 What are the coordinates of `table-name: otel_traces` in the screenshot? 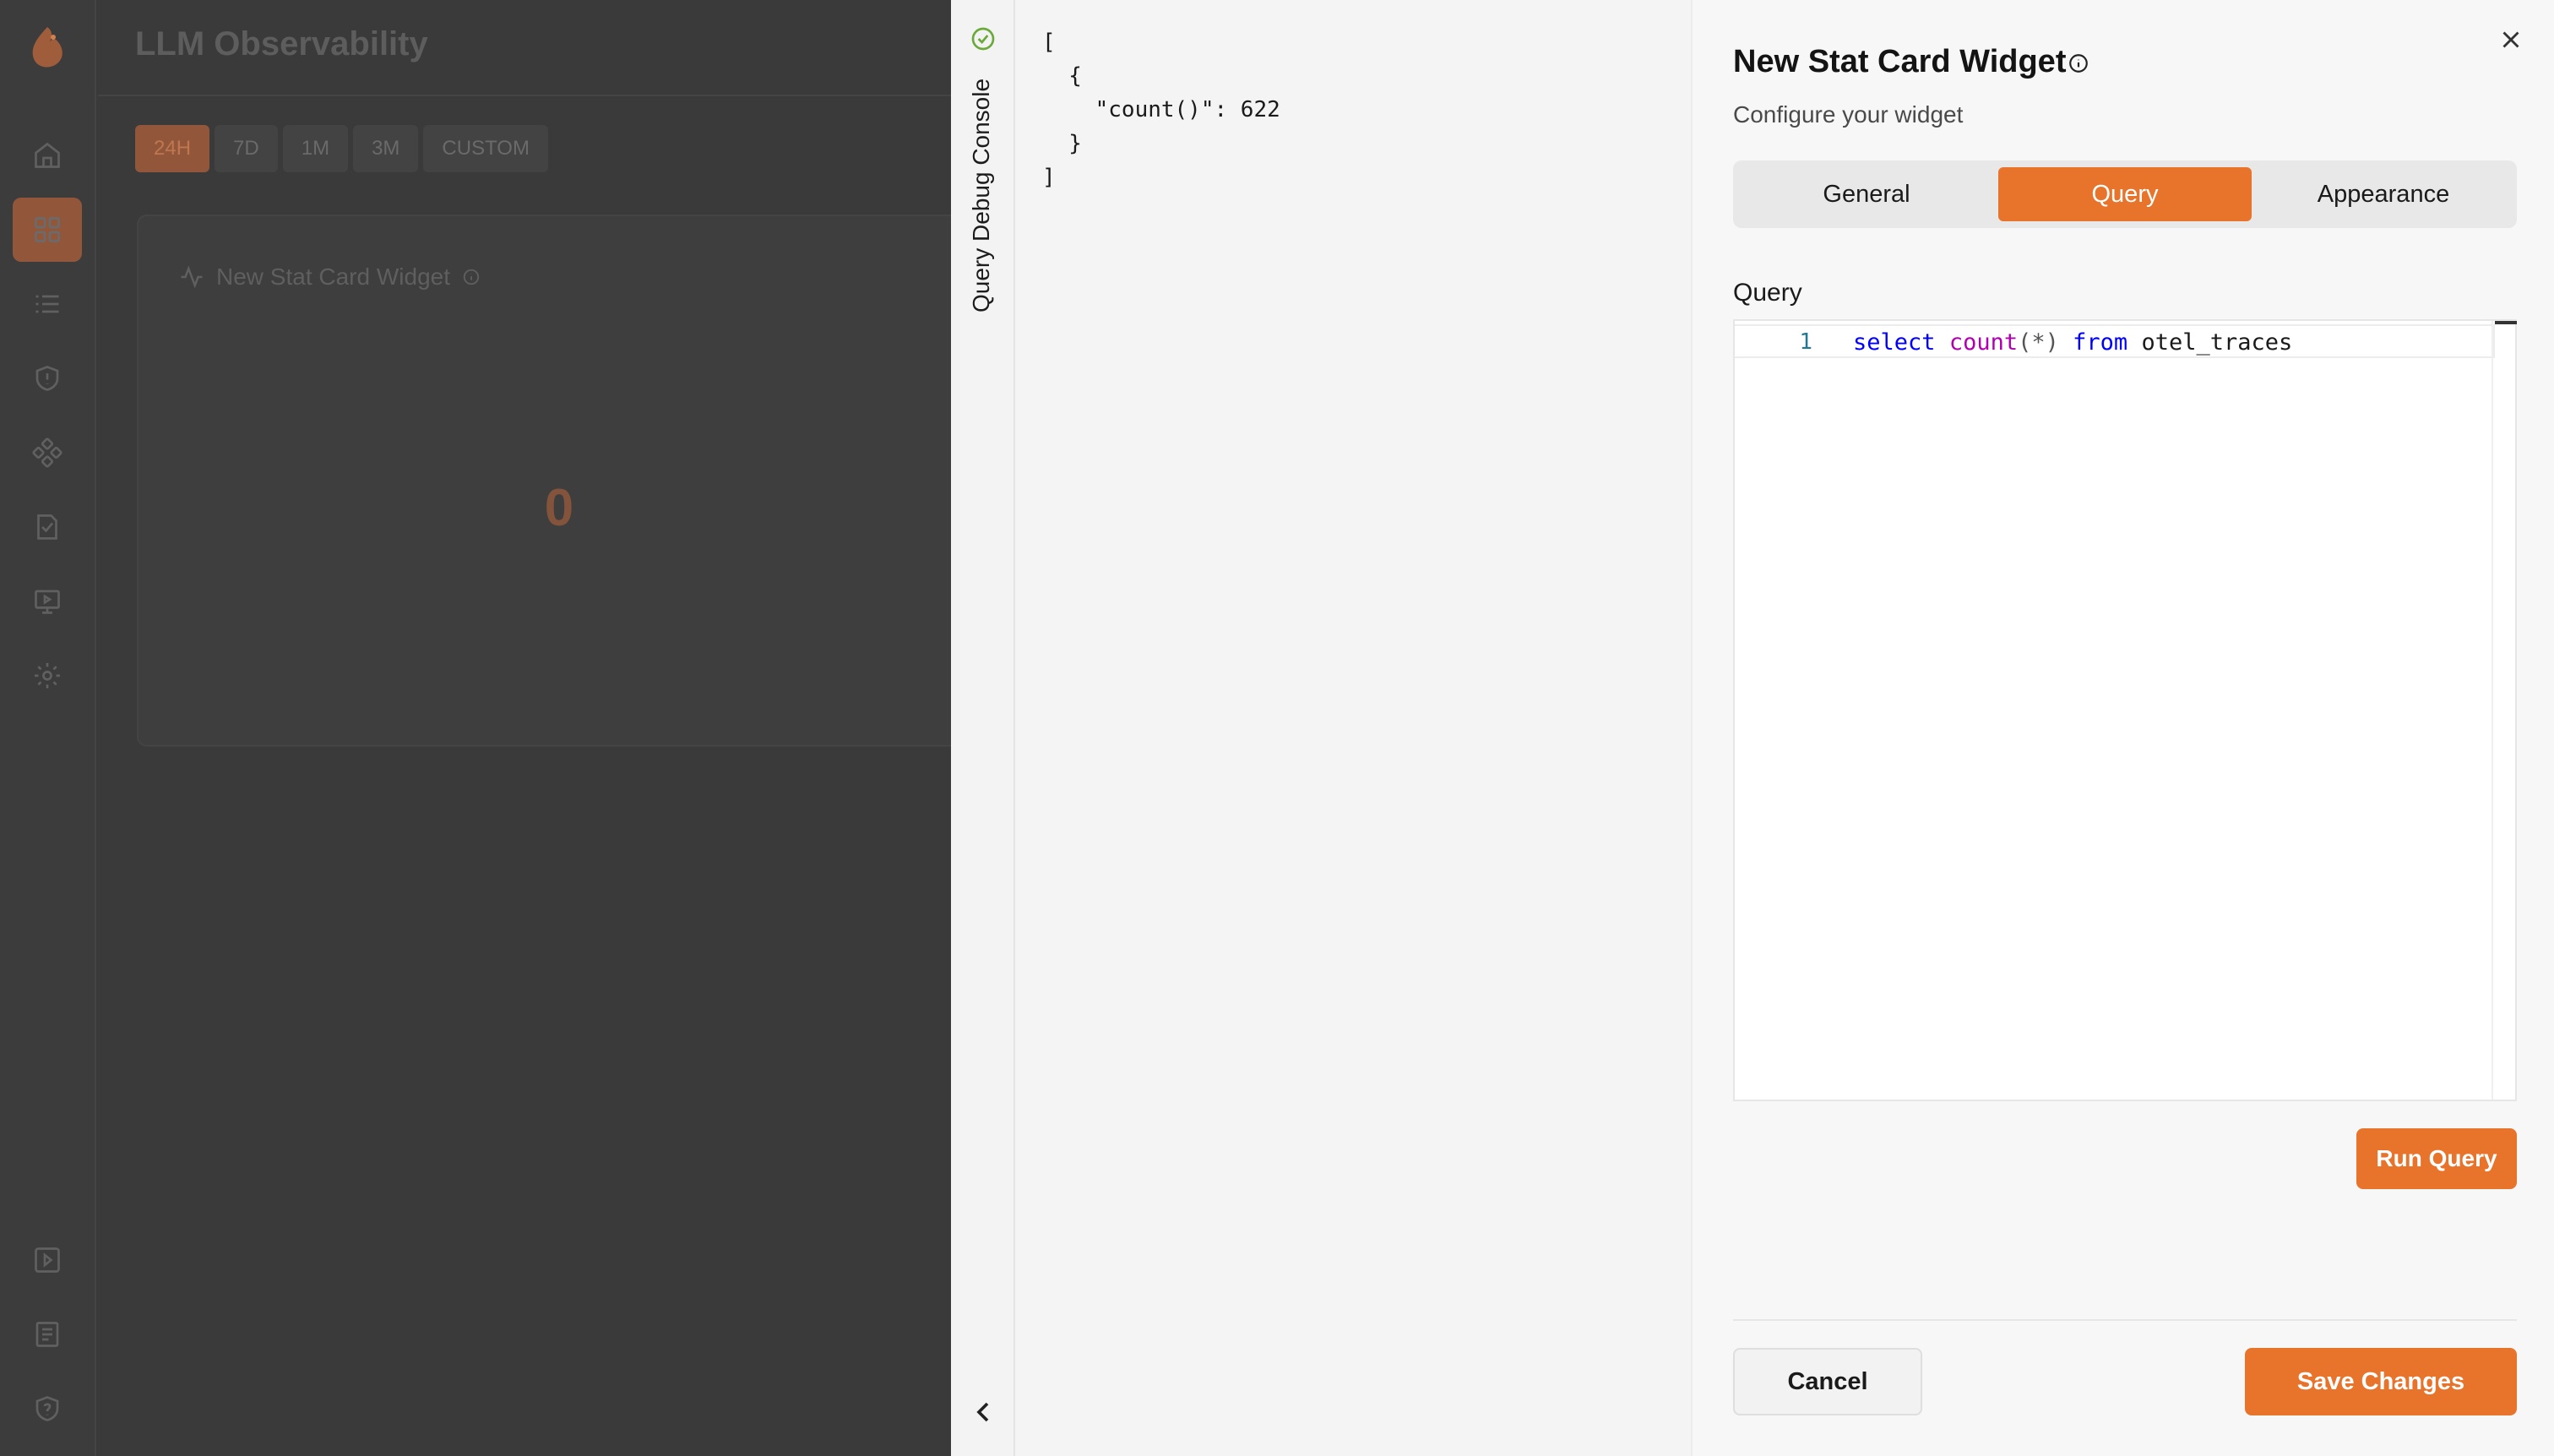 It's located at (2217, 342).